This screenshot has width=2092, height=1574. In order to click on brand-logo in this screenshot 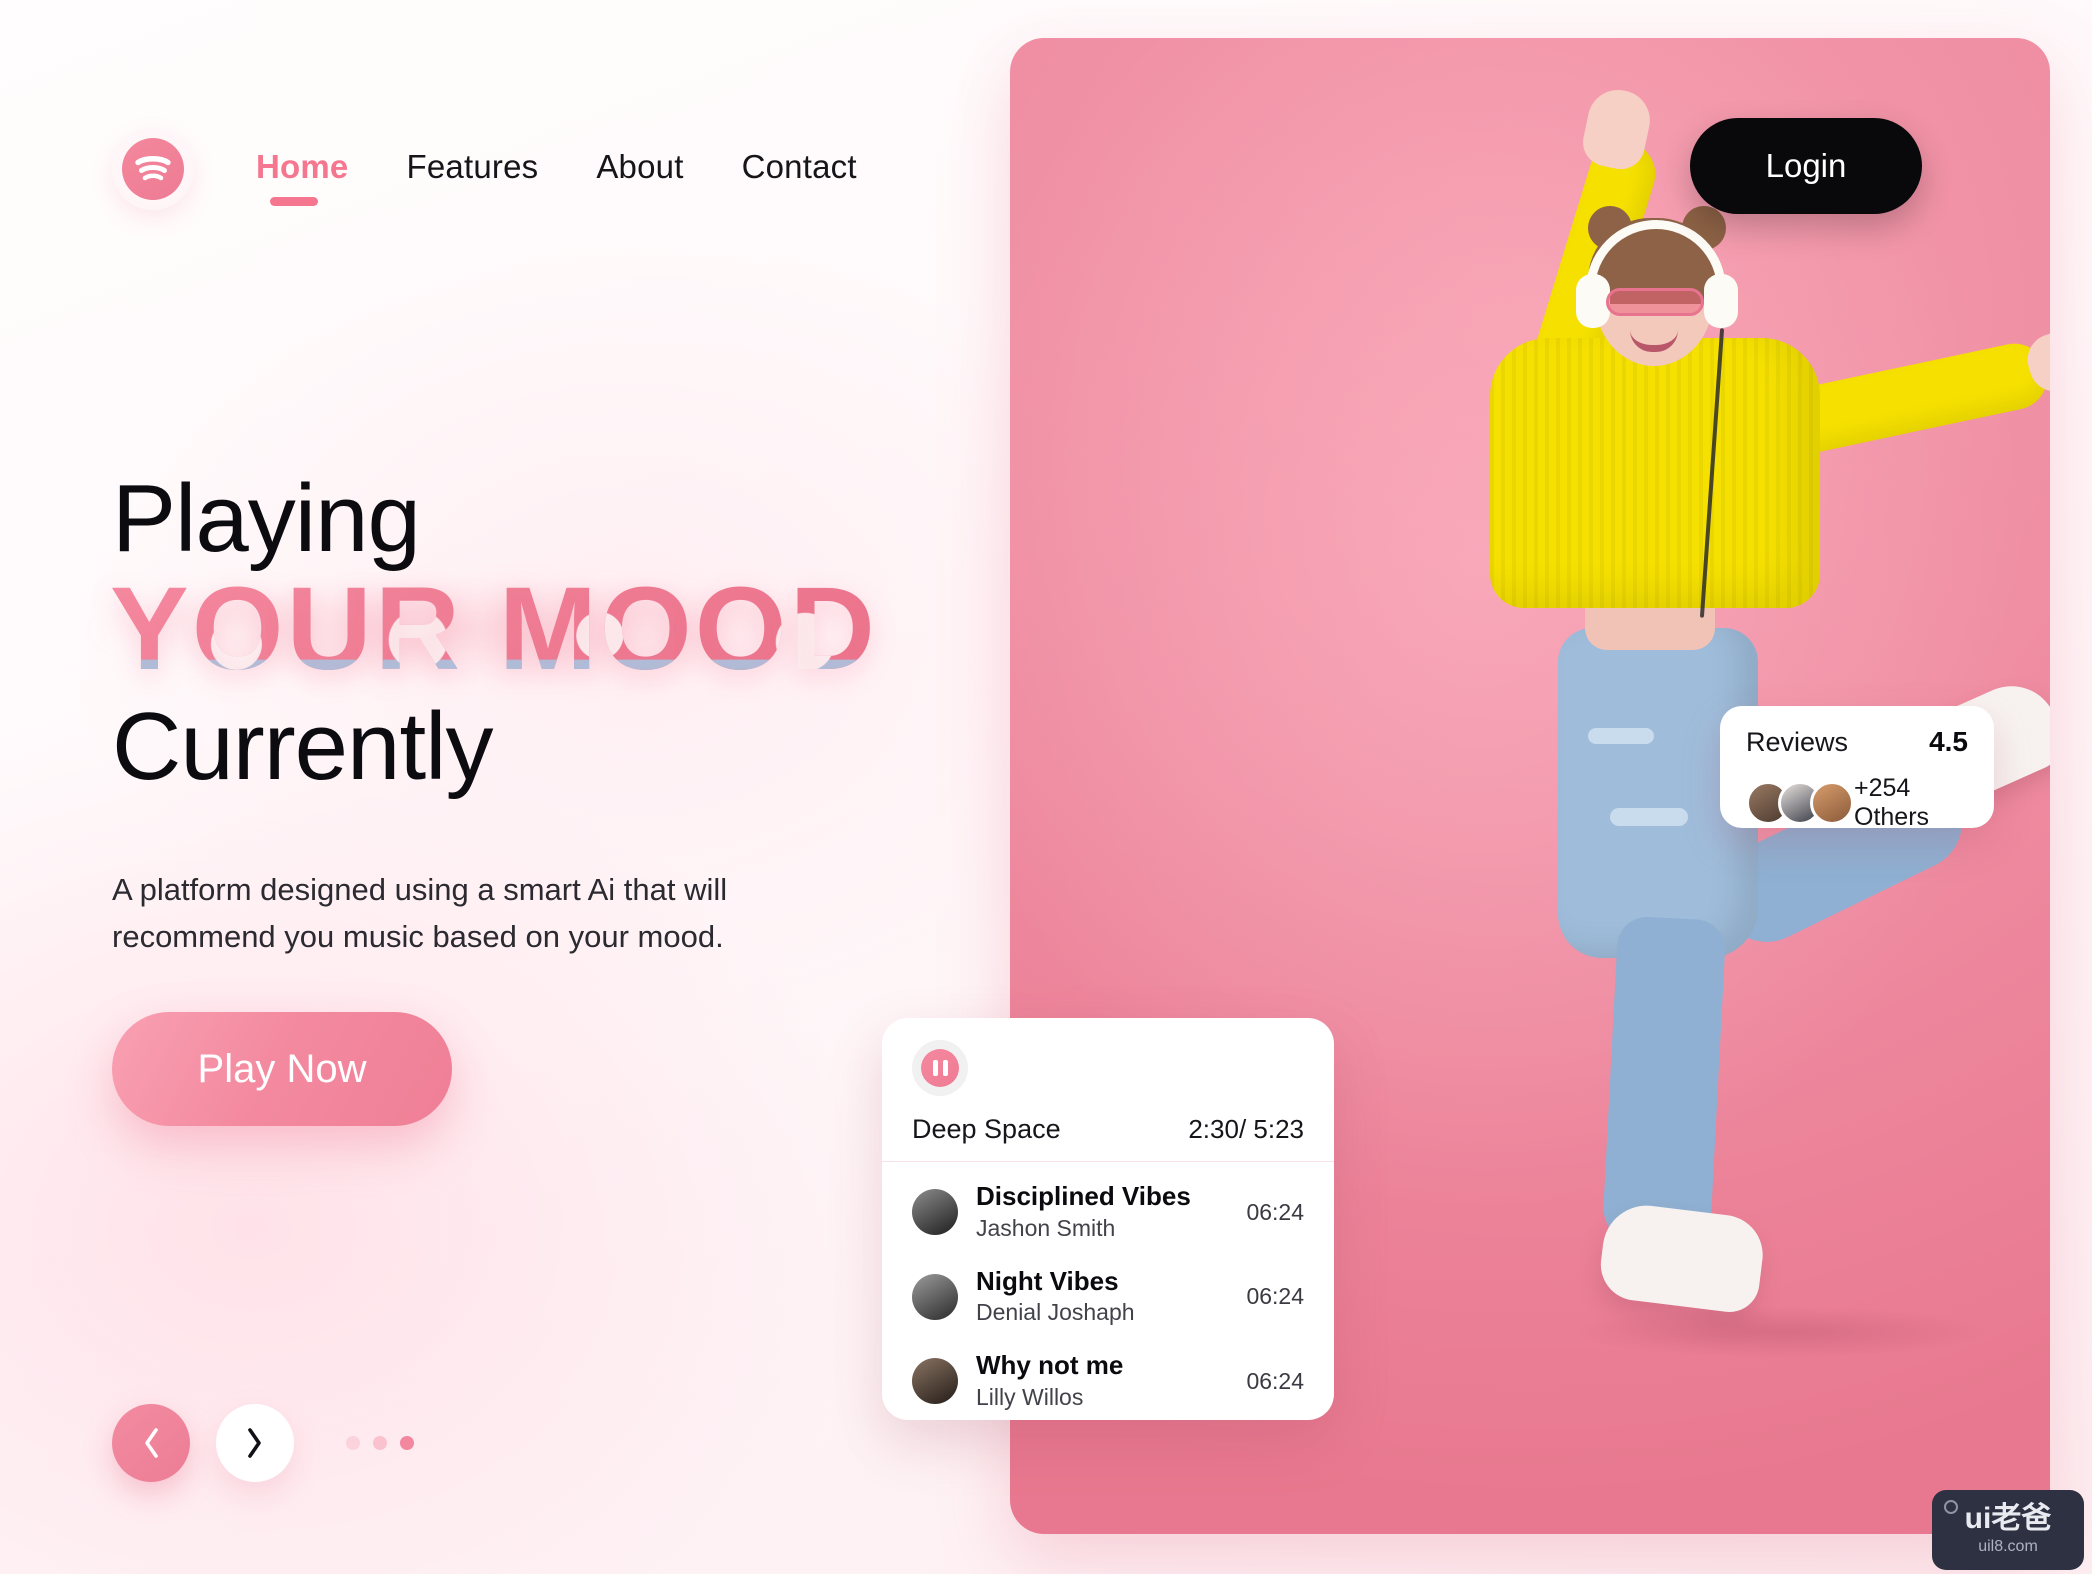, I will do `click(153, 169)`.